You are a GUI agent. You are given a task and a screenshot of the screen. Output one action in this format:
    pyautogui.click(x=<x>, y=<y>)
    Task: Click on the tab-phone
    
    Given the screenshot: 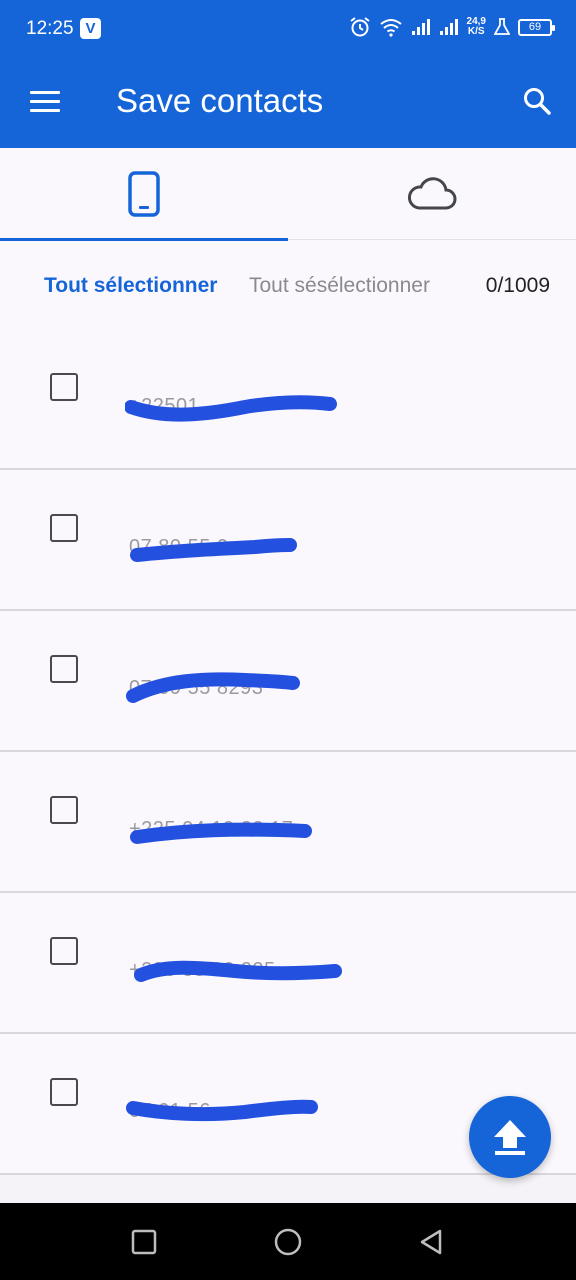 What is the action you would take?
    pyautogui.click(x=144, y=194)
    